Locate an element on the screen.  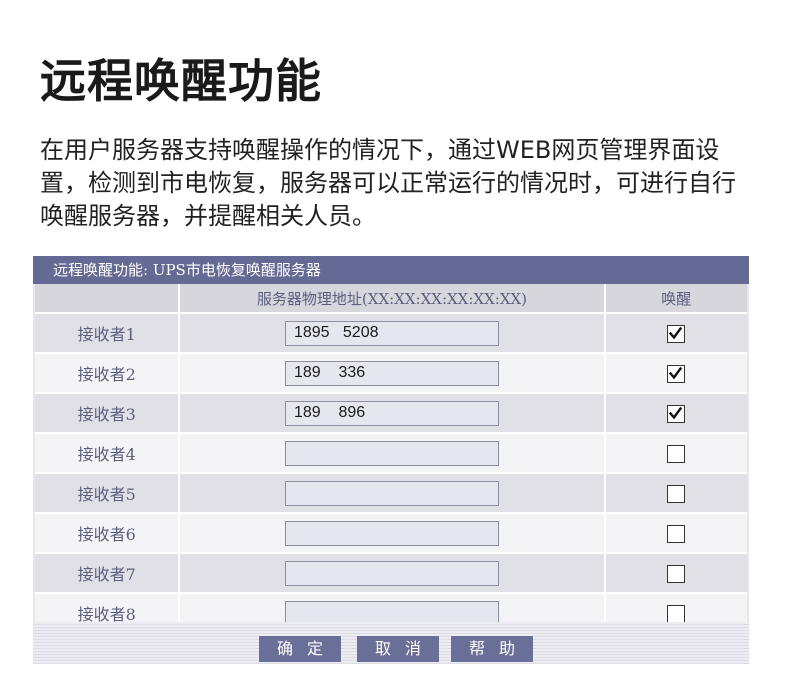
receiver-label: 接收者2 is located at coordinates (106, 374).